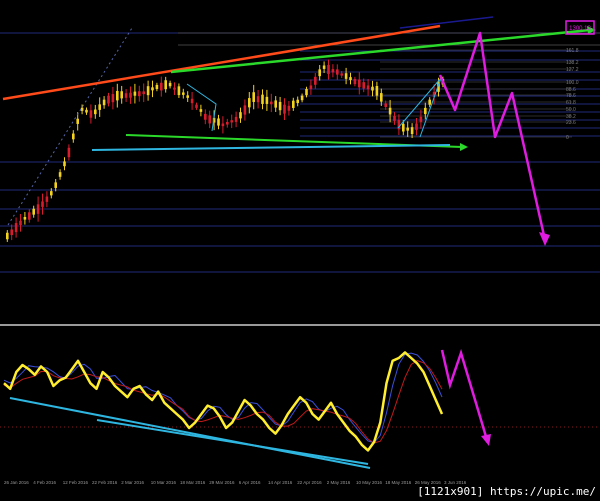  I want to click on date-label: 10 May 2016, so click(369, 482).